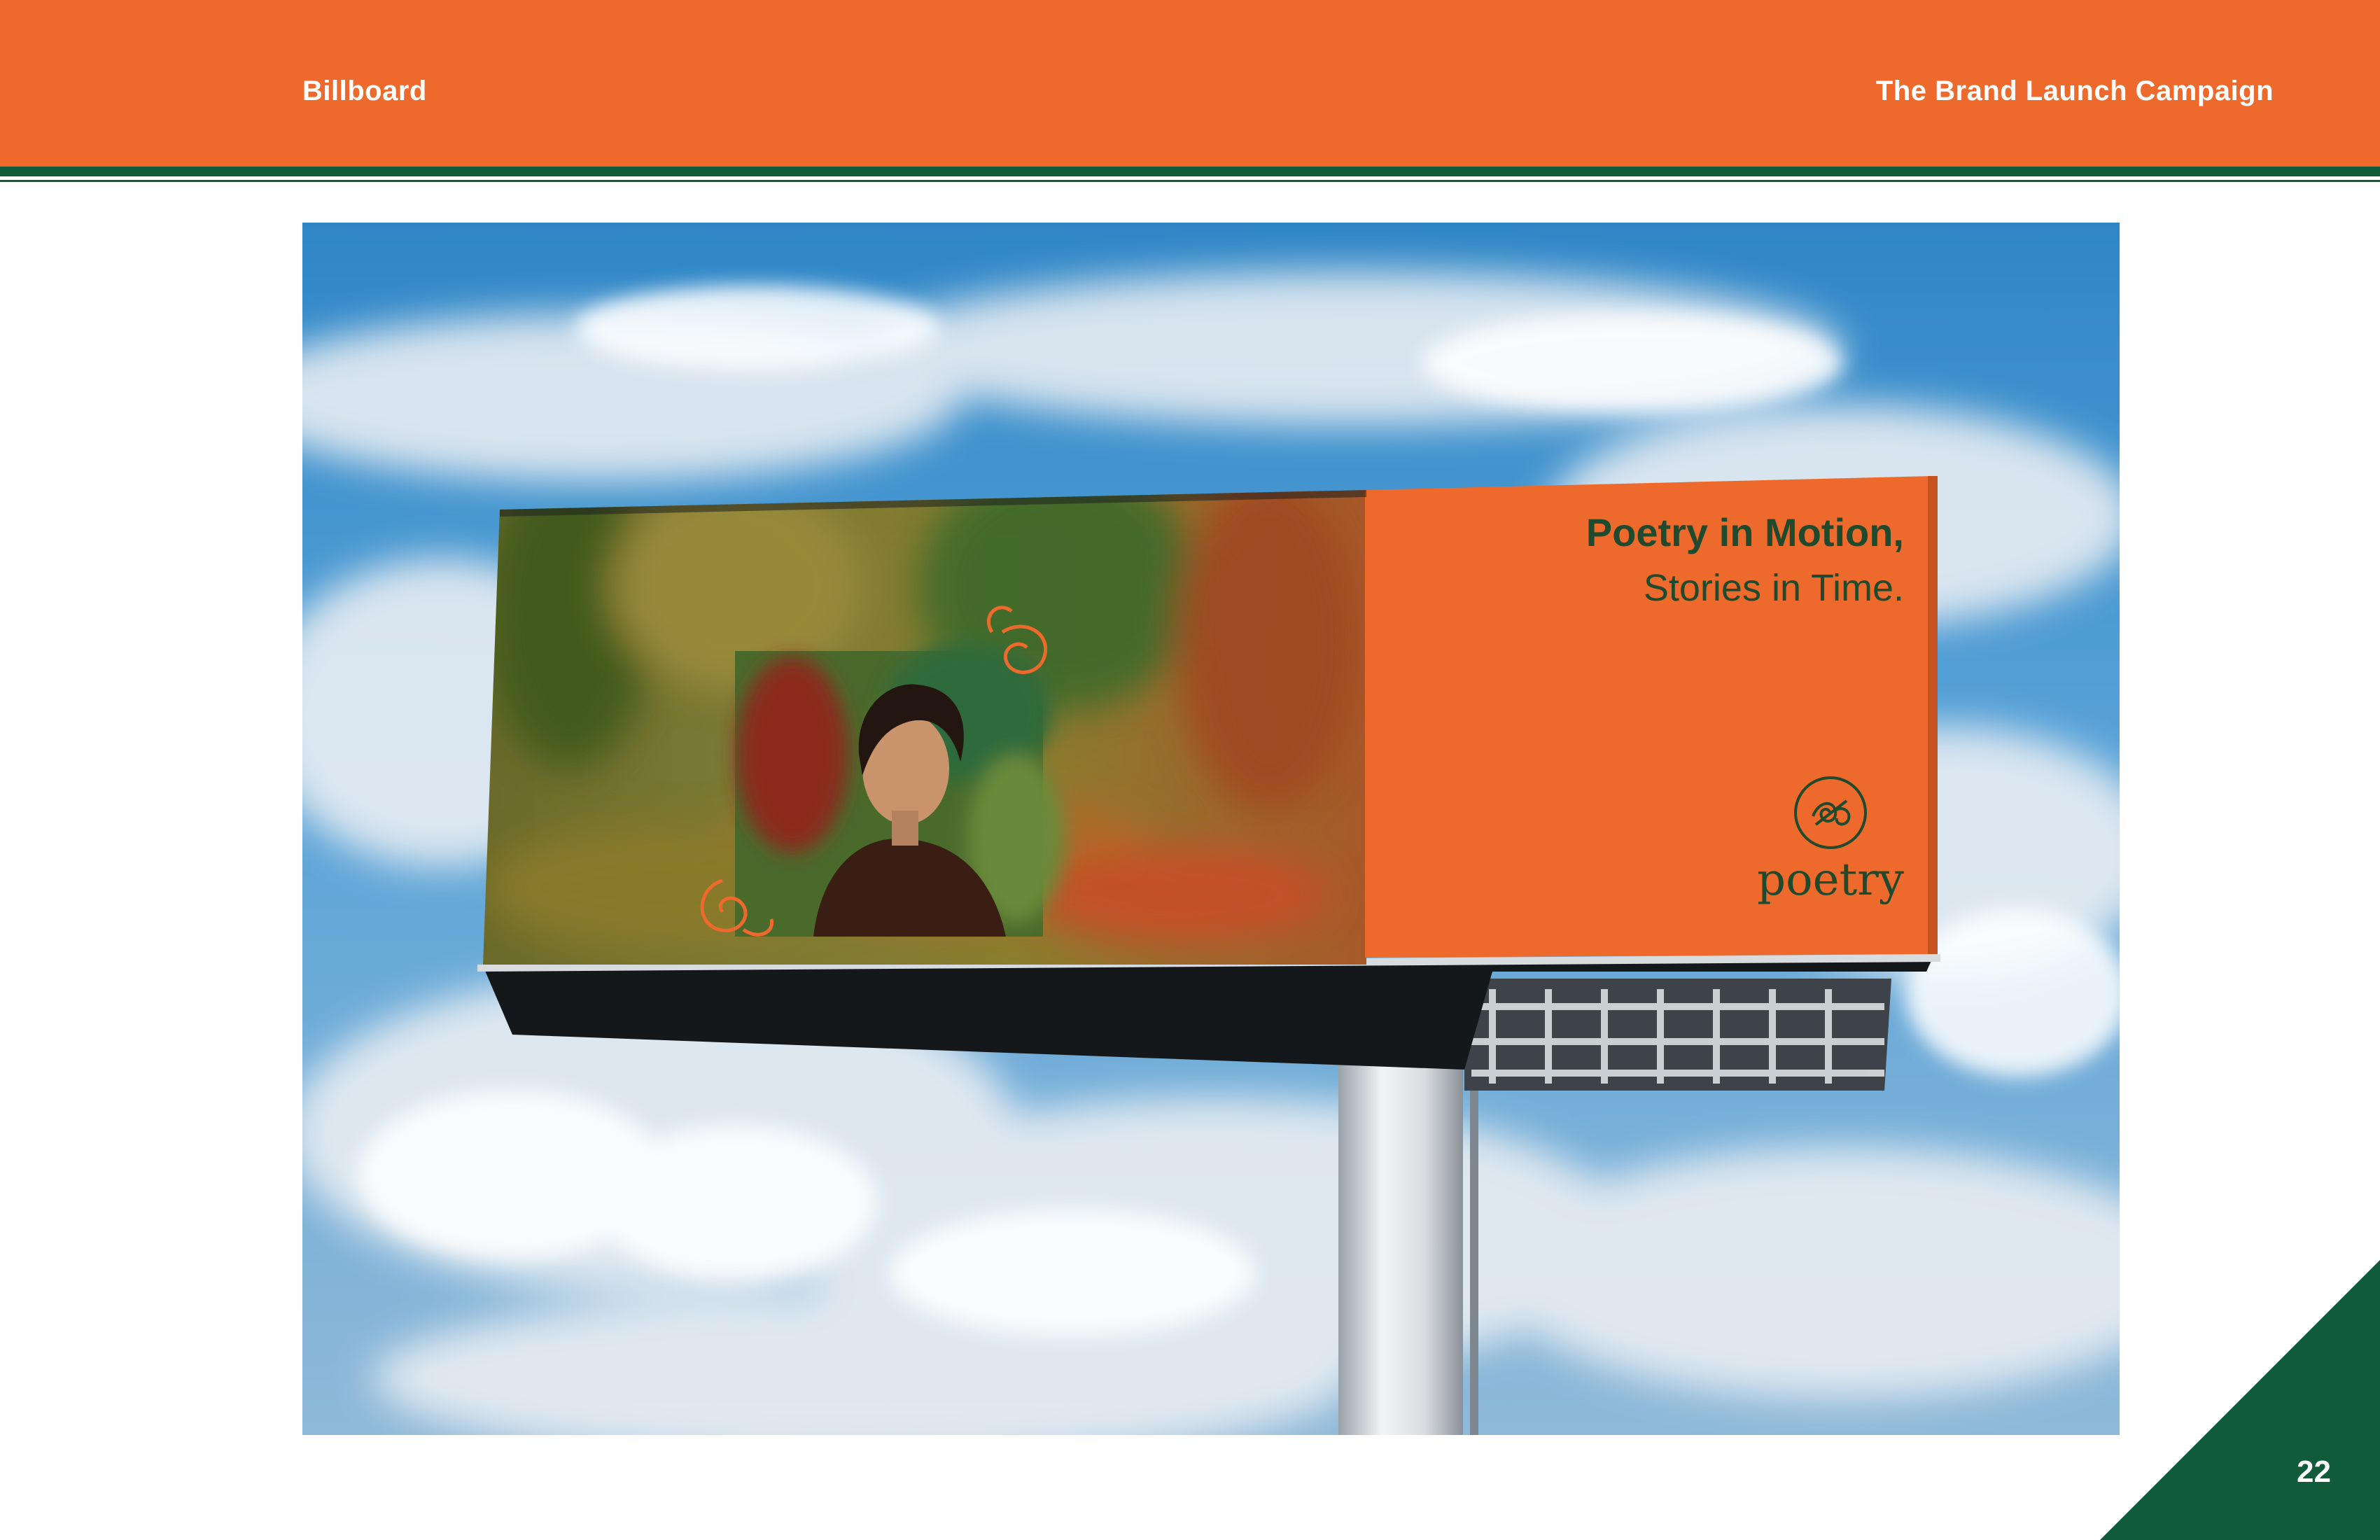  What do you see at coordinates (364, 91) in the screenshot?
I see `section-title: Billboard` at bounding box center [364, 91].